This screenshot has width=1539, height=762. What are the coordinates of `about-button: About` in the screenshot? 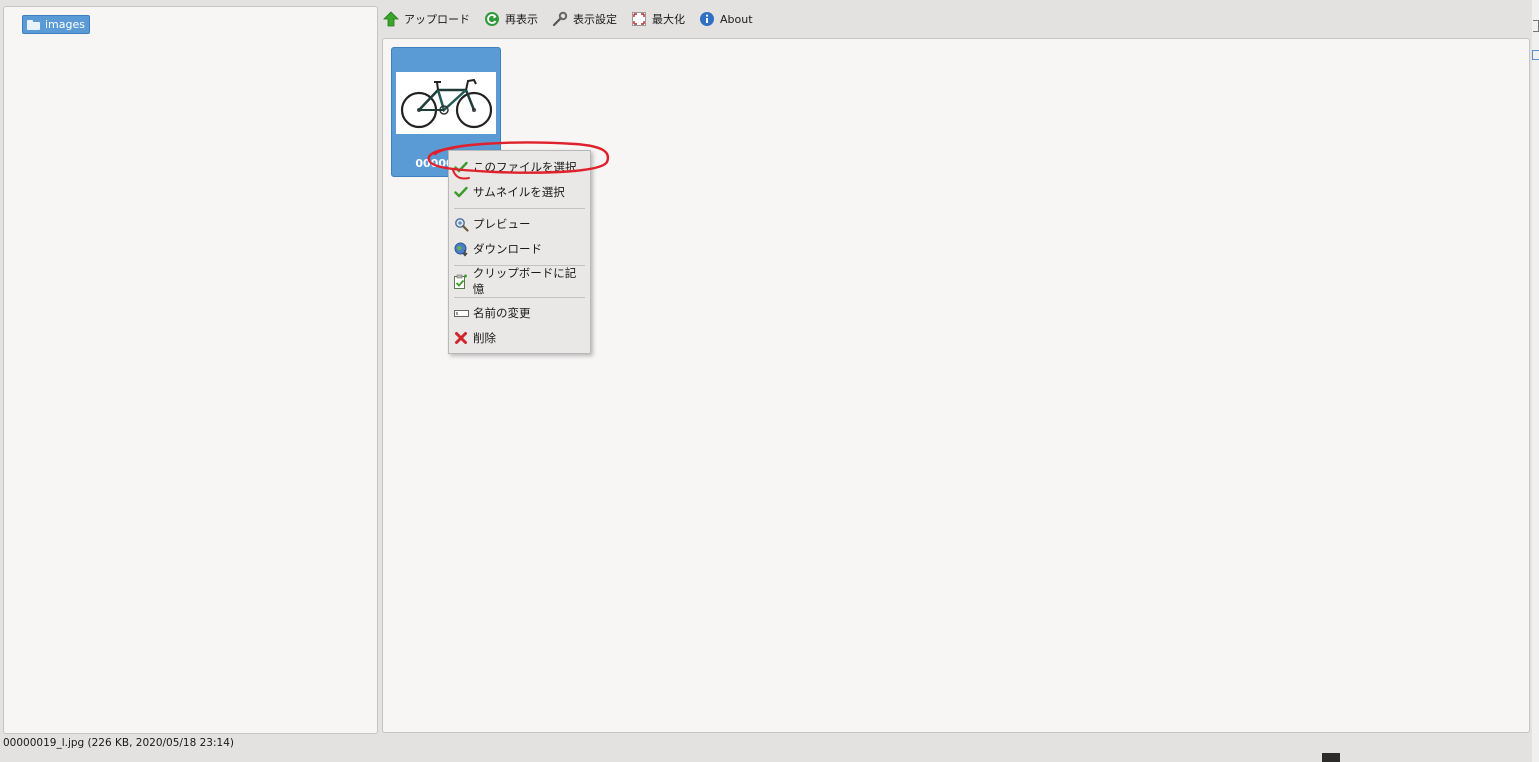 It's located at (726, 19).